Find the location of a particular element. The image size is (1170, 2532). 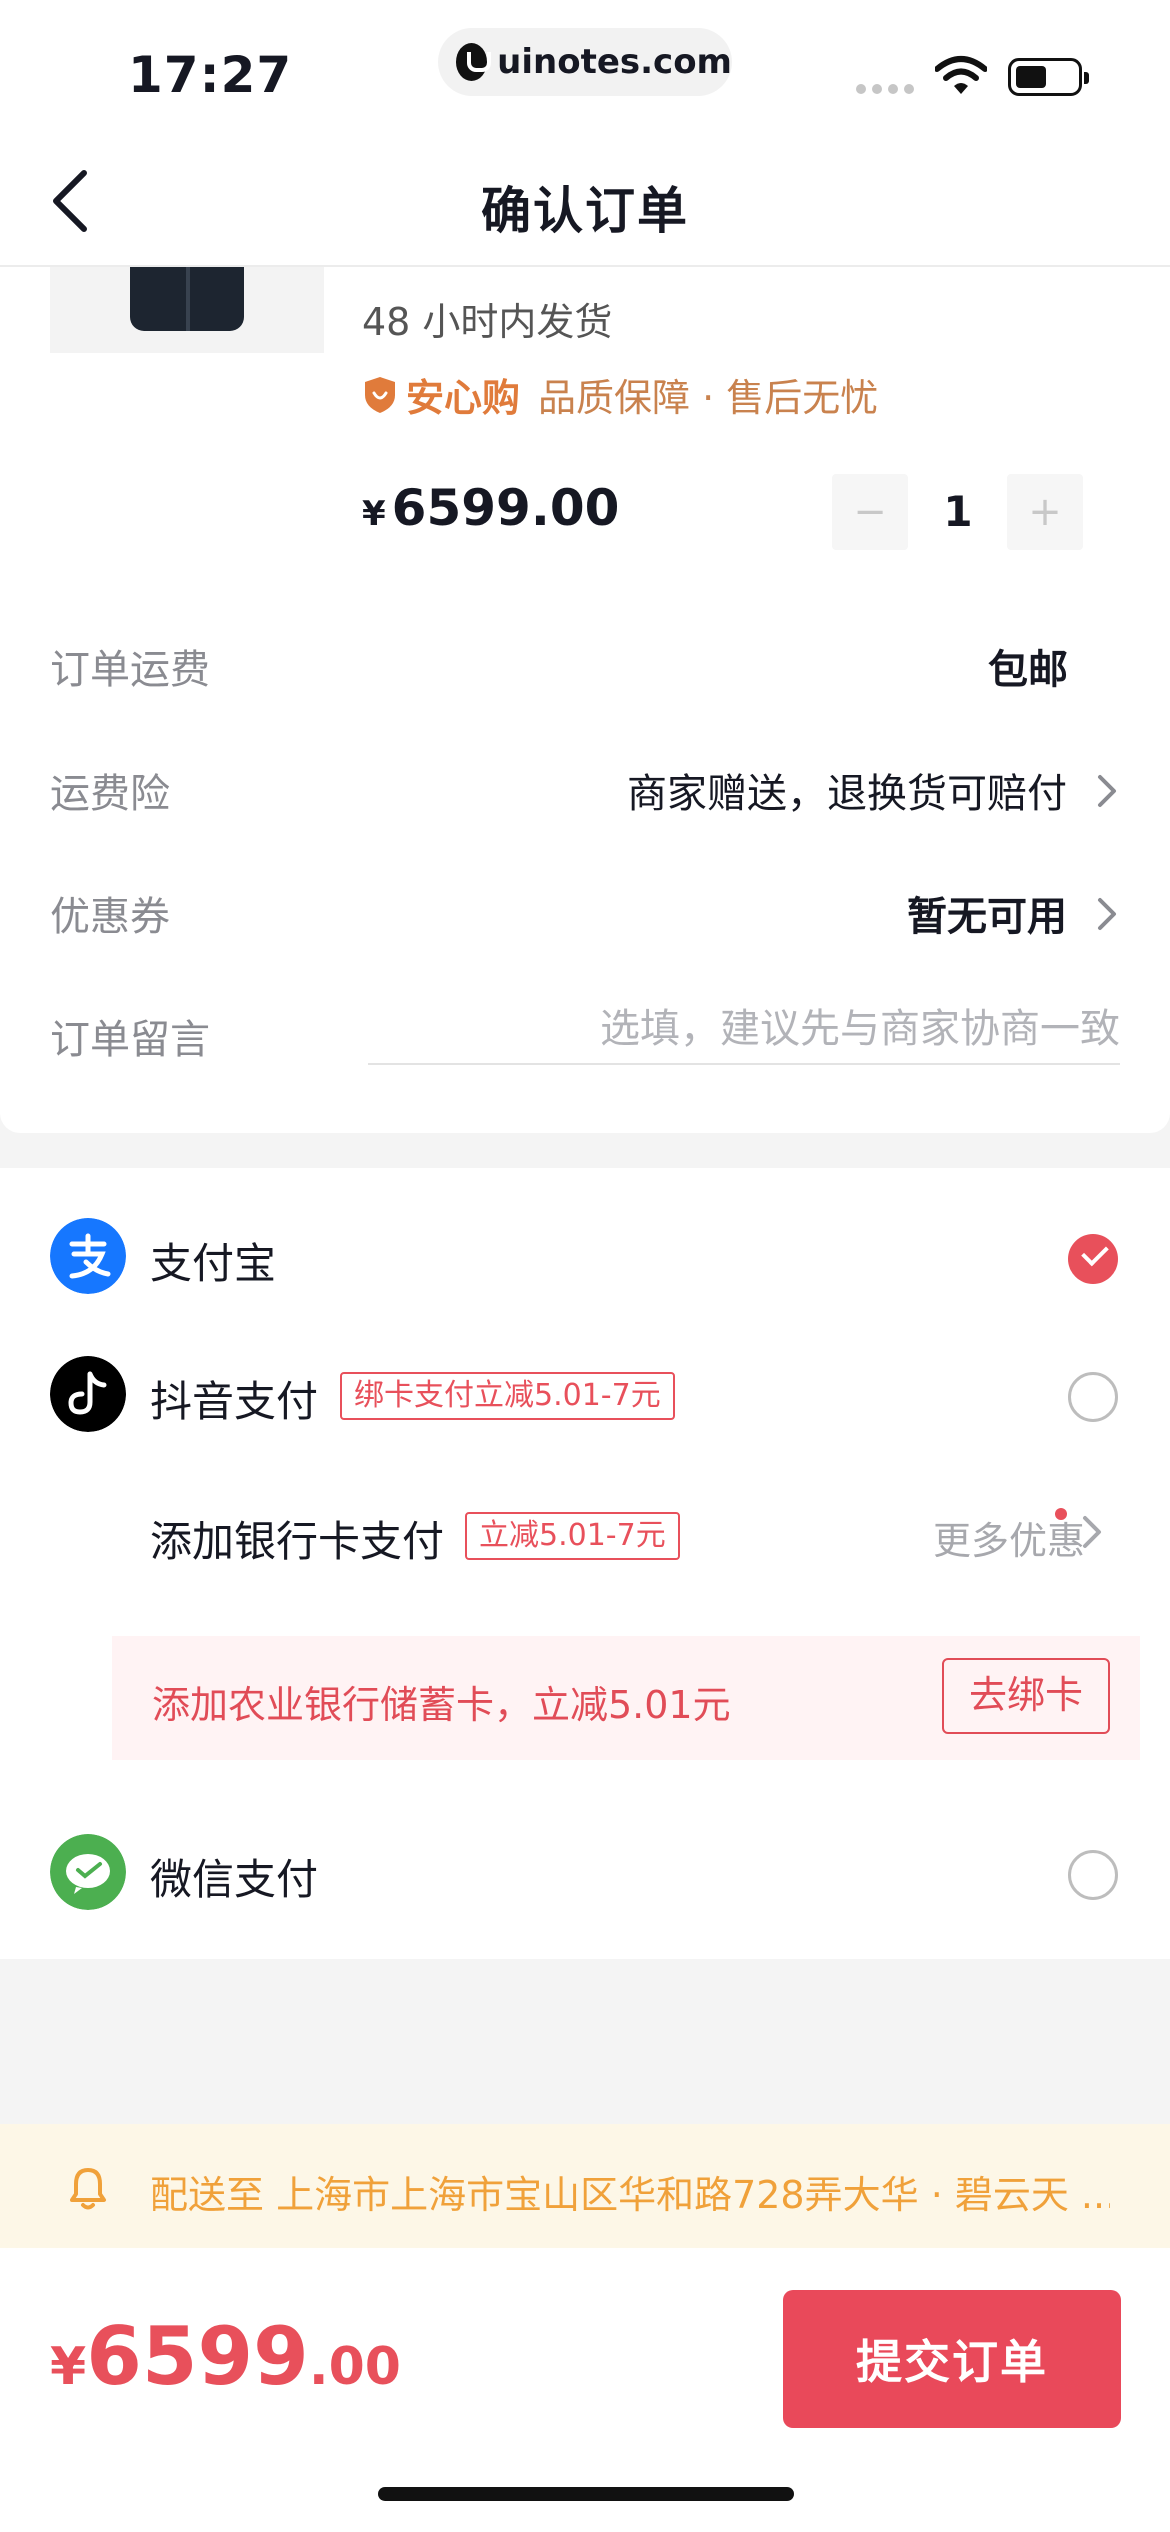

status-bar: 17:27 uinotes.com is located at coordinates (585, 67).